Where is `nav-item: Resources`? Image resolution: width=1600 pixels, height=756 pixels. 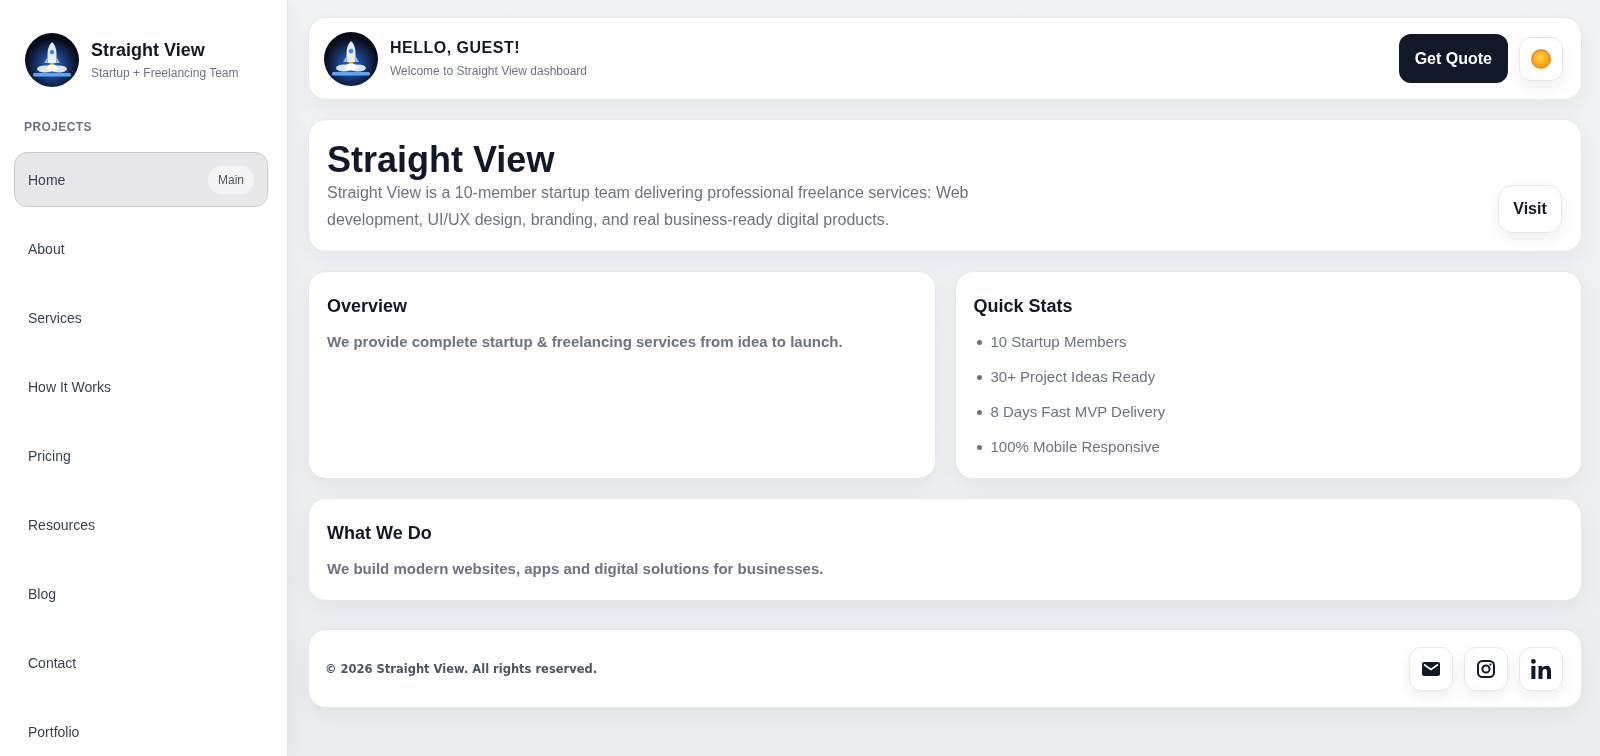
nav-item: Resources is located at coordinates (141, 524).